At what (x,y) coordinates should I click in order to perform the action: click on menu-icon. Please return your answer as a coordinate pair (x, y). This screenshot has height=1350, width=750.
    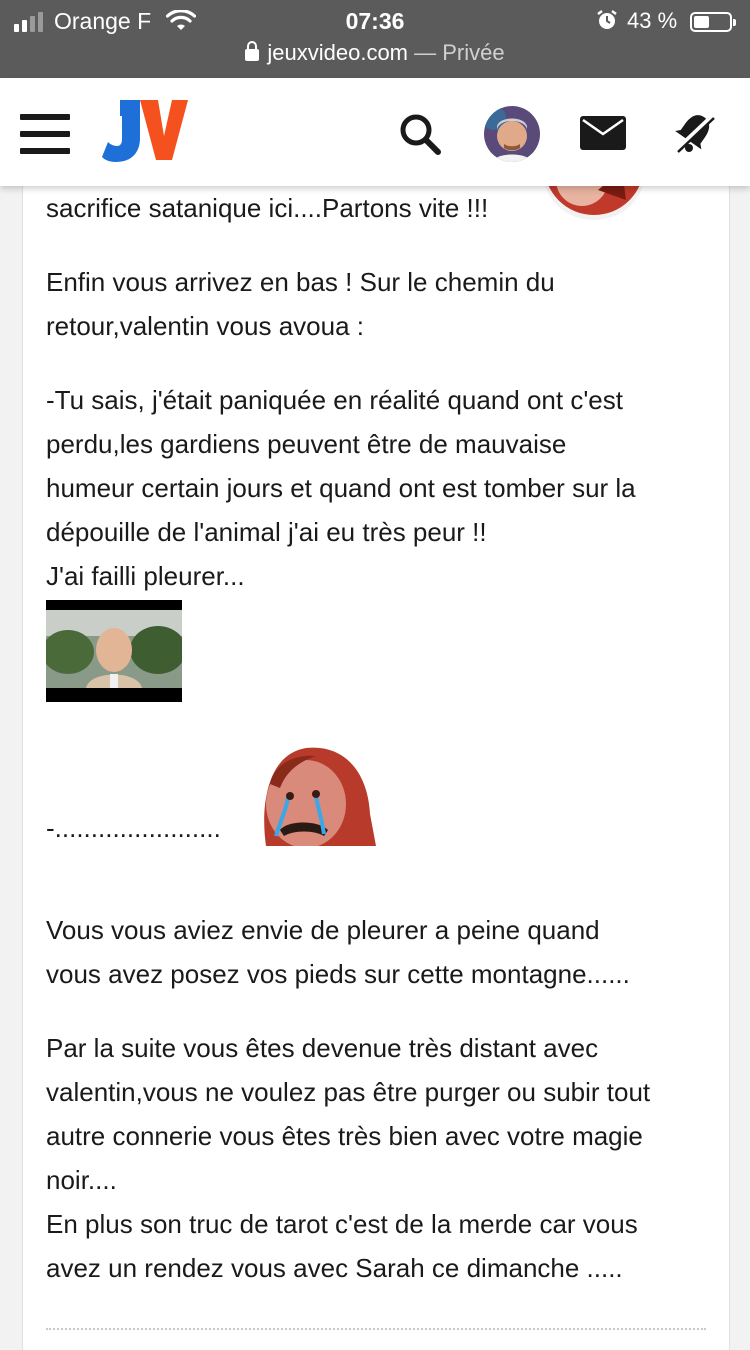
    Looking at the image, I should click on (45, 134).